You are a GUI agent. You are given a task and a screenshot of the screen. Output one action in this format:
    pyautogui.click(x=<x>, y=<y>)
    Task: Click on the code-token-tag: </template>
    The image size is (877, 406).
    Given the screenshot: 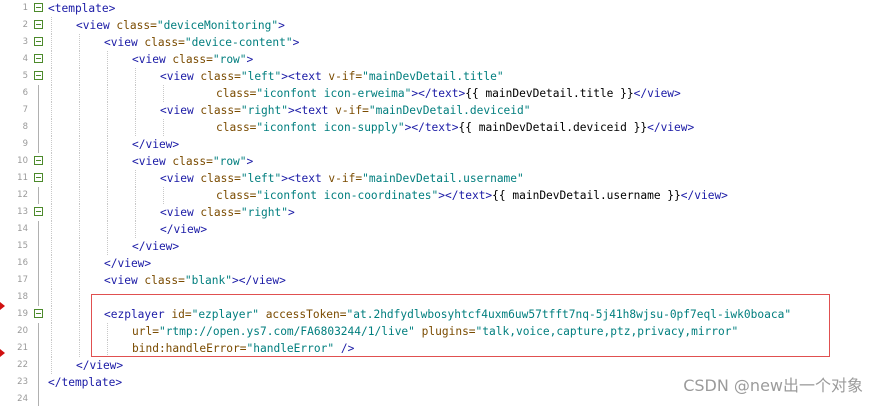 What is the action you would take?
    pyautogui.click(x=85, y=382)
    